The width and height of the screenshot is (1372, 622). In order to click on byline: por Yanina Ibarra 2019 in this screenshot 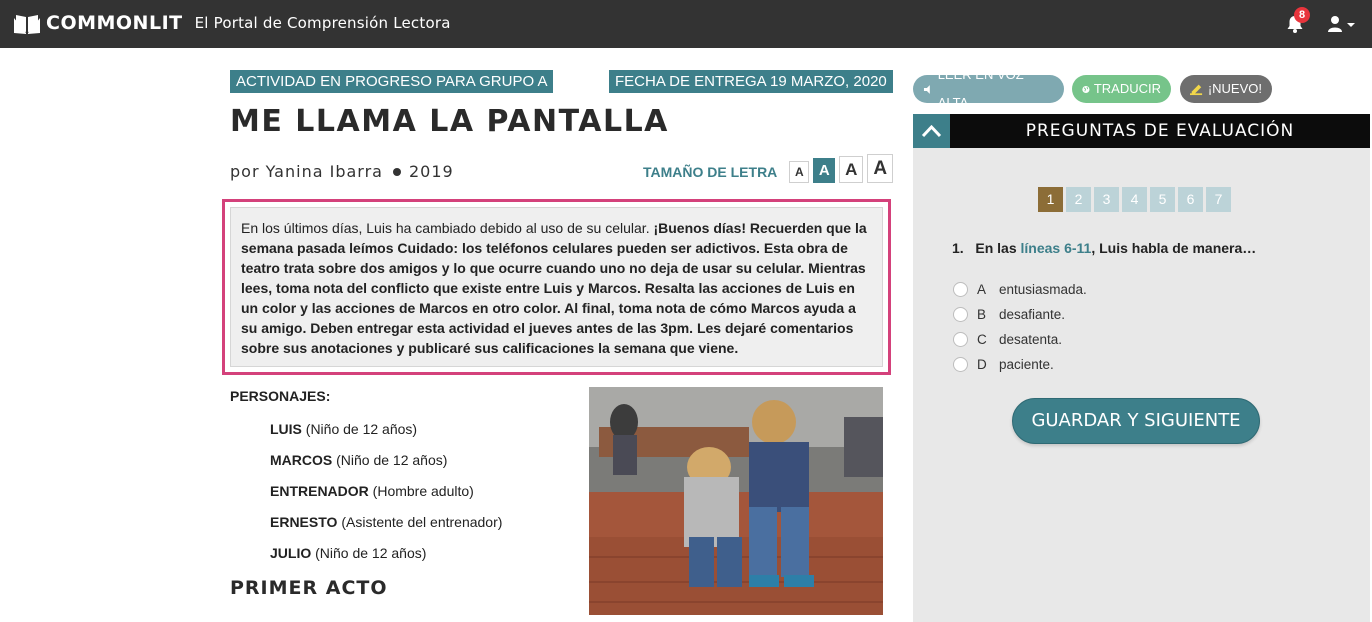, I will do `click(342, 171)`.